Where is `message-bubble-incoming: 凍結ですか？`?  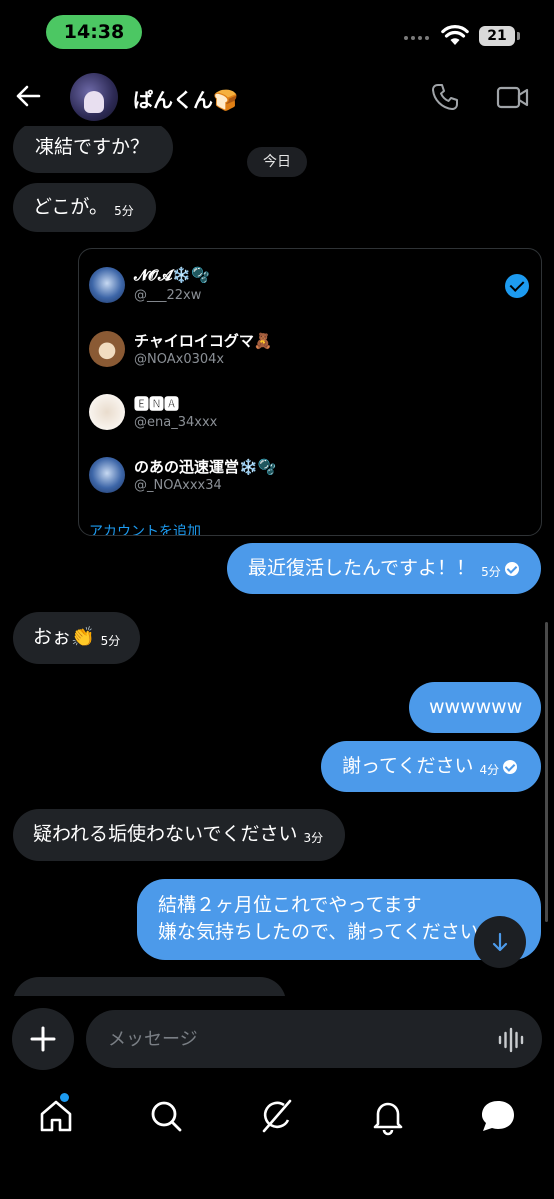 message-bubble-incoming: 凍結ですか？ is located at coordinates (93, 149).